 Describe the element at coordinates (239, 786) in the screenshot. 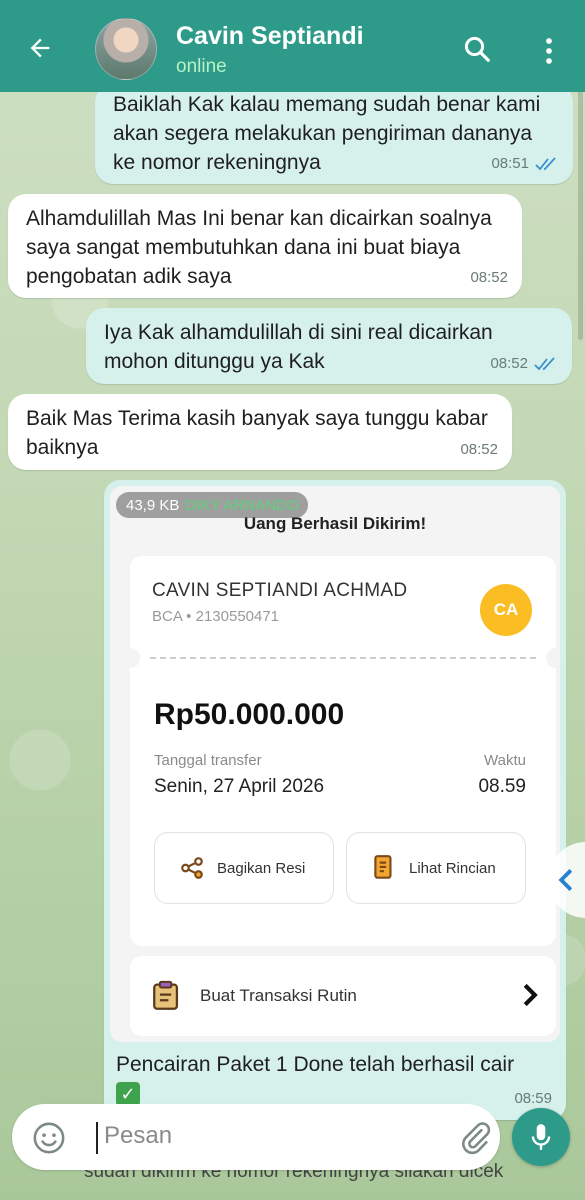

I see `date-value: Senin, 27 April 2026` at that location.